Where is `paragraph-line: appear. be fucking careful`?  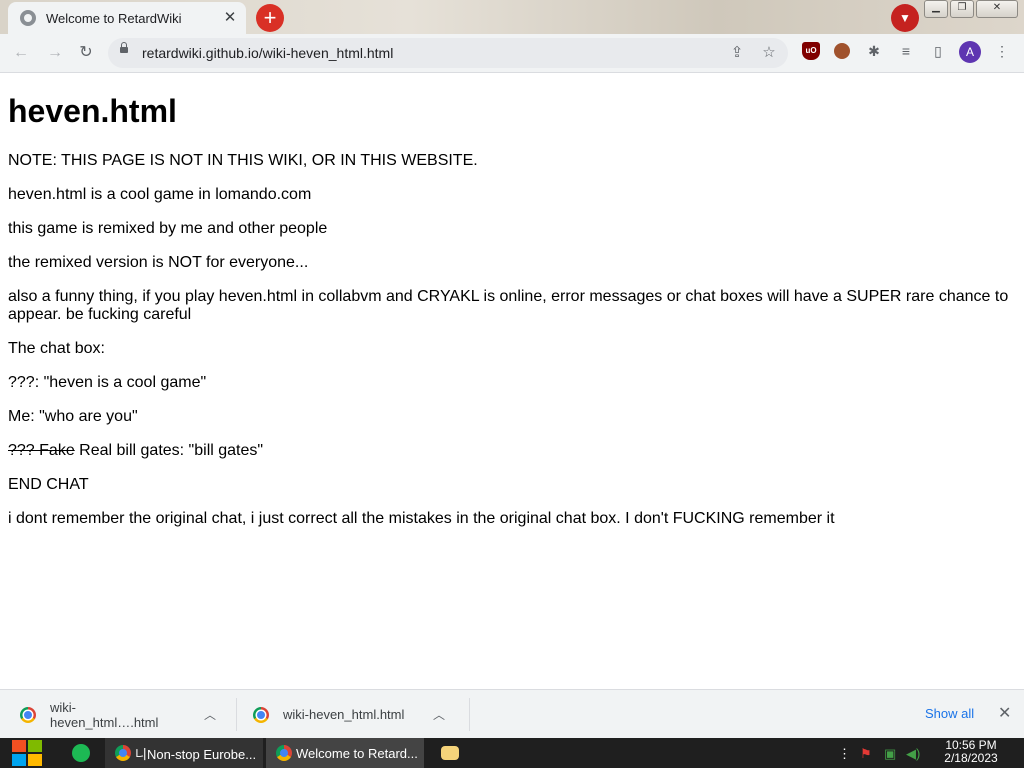 paragraph-line: appear. be fucking careful is located at coordinates (100, 314).